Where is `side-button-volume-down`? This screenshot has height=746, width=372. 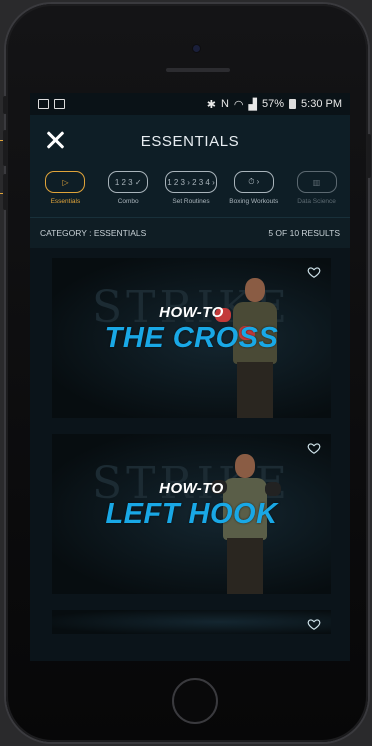 side-button-volume-down is located at coordinates (5, 192).